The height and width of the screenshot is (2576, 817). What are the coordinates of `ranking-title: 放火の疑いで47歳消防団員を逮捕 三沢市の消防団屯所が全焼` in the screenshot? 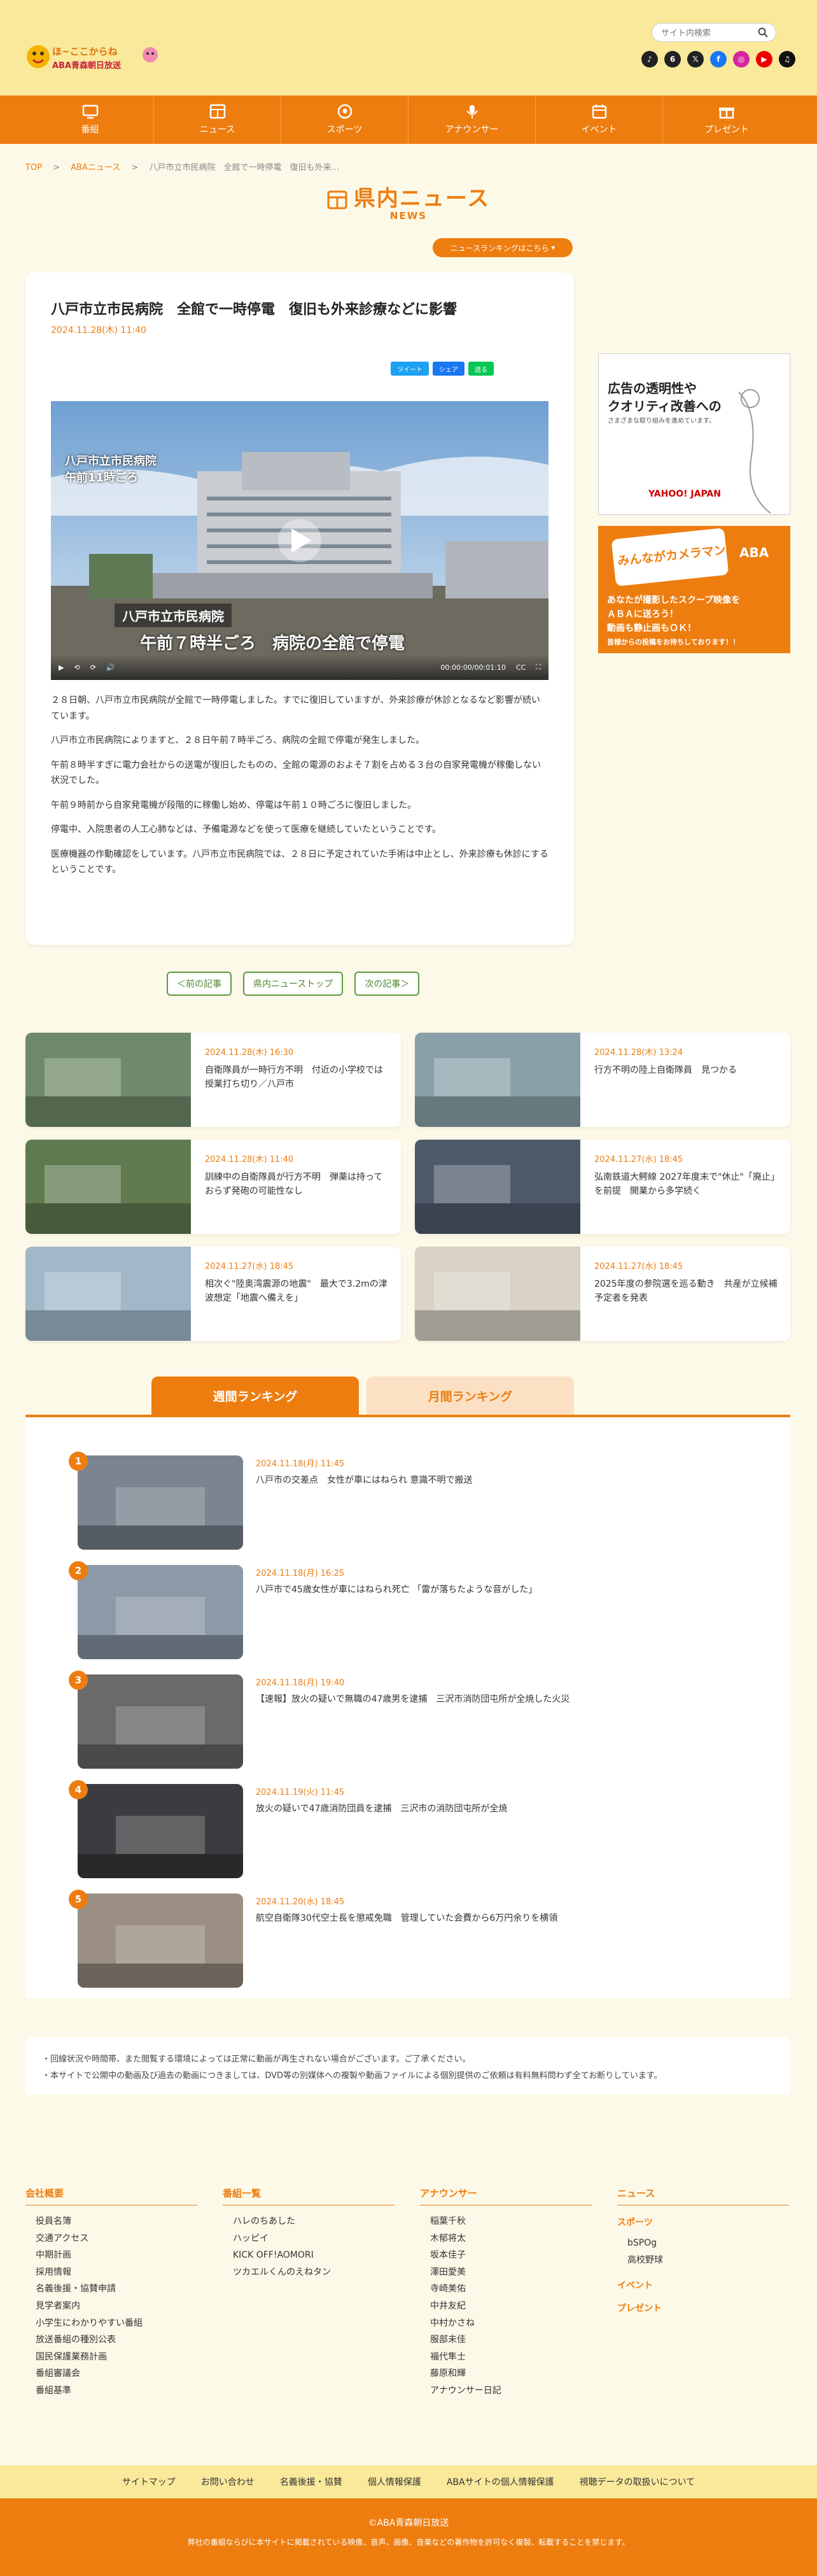 It's located at (382, 1809).